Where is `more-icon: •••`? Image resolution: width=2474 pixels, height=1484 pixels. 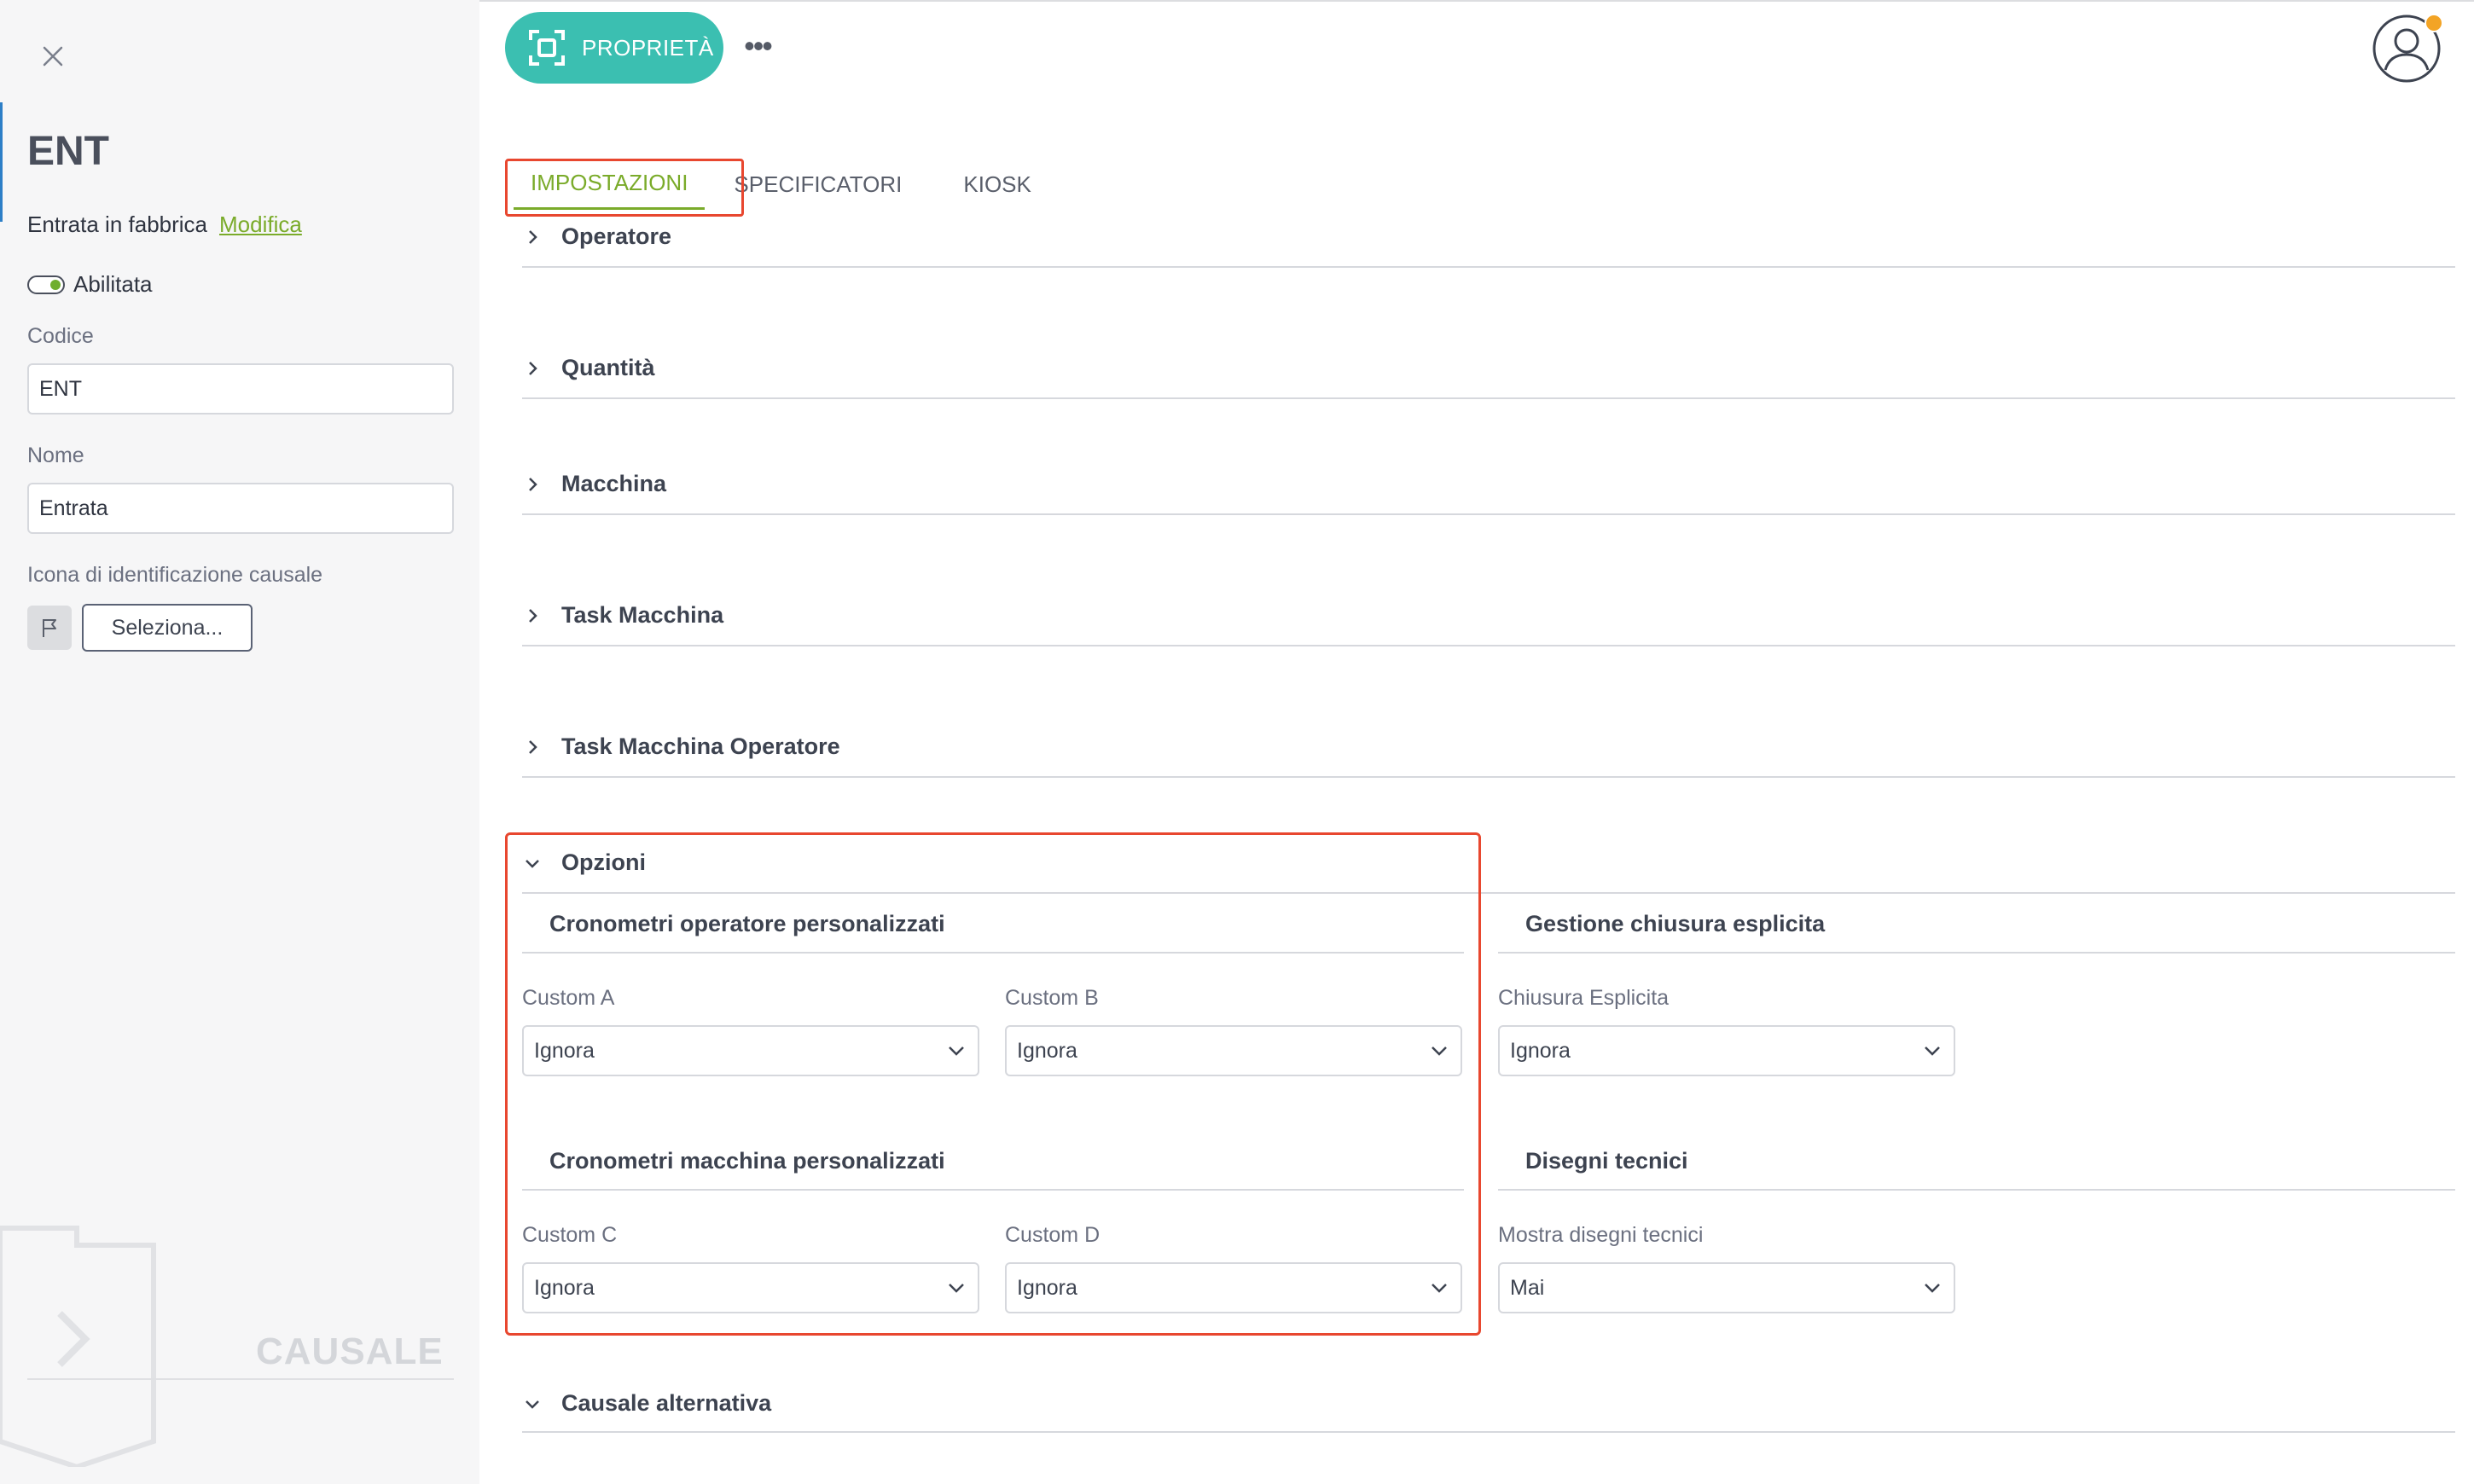 more-icon: ••• is located at coordinates (757, 45).